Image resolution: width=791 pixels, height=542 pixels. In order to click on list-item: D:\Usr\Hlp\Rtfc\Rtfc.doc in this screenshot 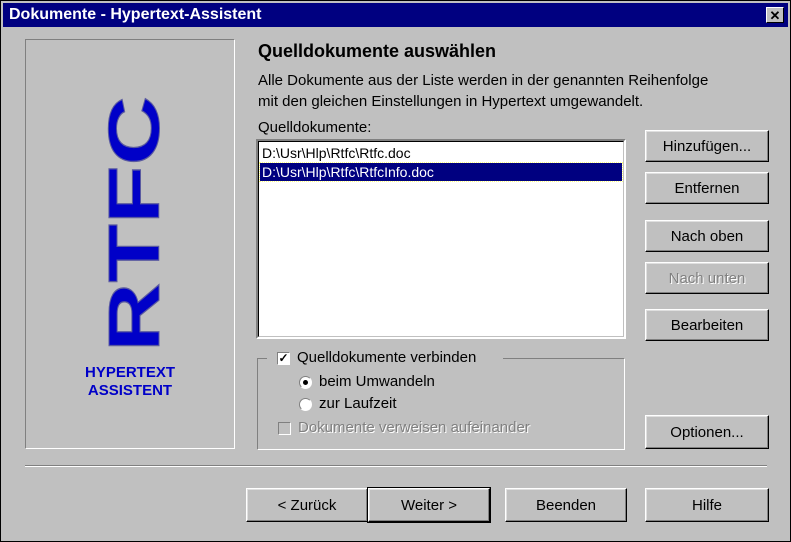, I will do `click(441, 153)`.